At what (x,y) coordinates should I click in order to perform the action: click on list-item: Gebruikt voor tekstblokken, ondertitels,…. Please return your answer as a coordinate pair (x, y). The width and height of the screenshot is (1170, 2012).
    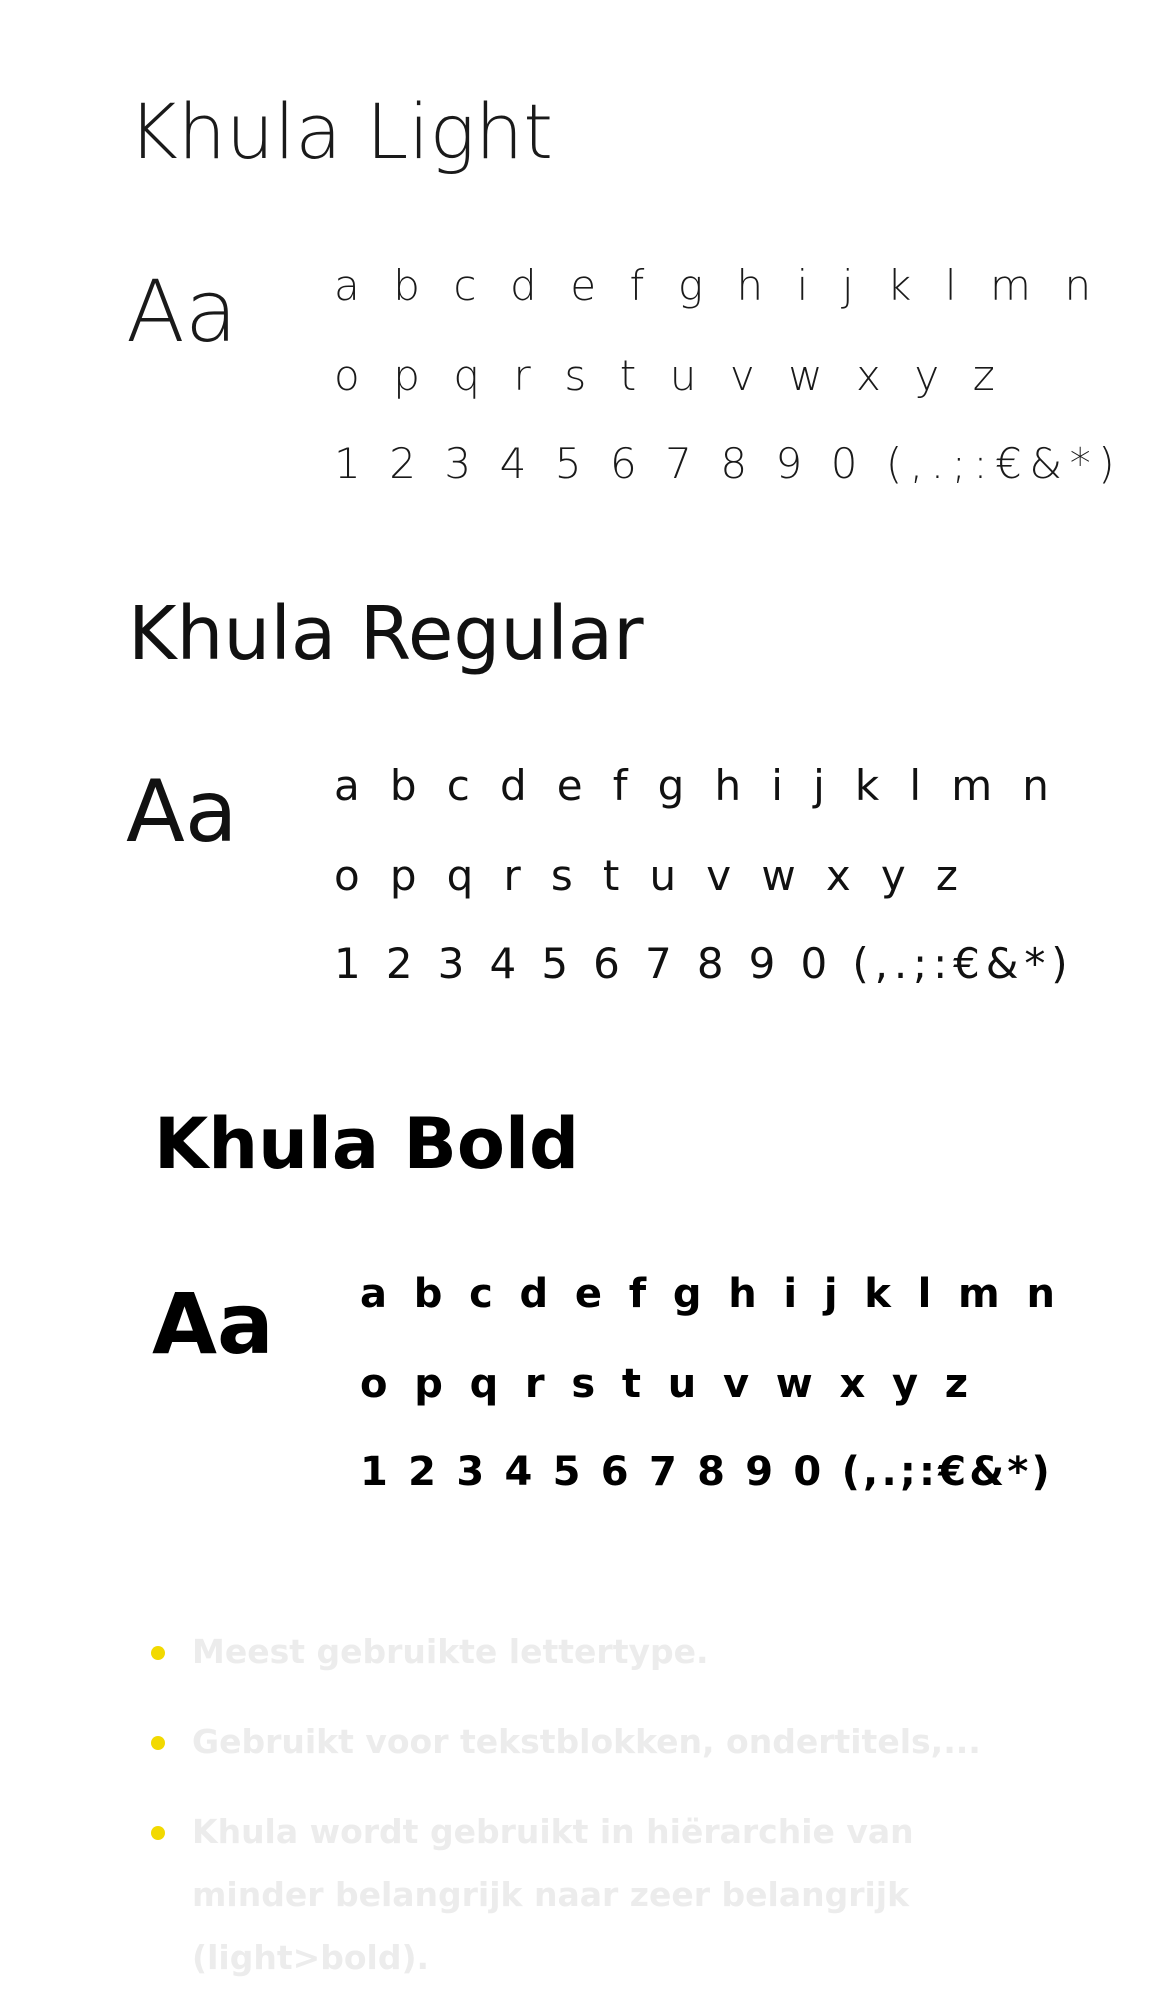
    Looking at the image, I should click on (603, 1741).